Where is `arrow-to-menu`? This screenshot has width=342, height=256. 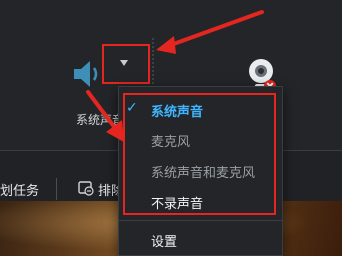 arrow-to-menu is located at coordinates (105, 116).